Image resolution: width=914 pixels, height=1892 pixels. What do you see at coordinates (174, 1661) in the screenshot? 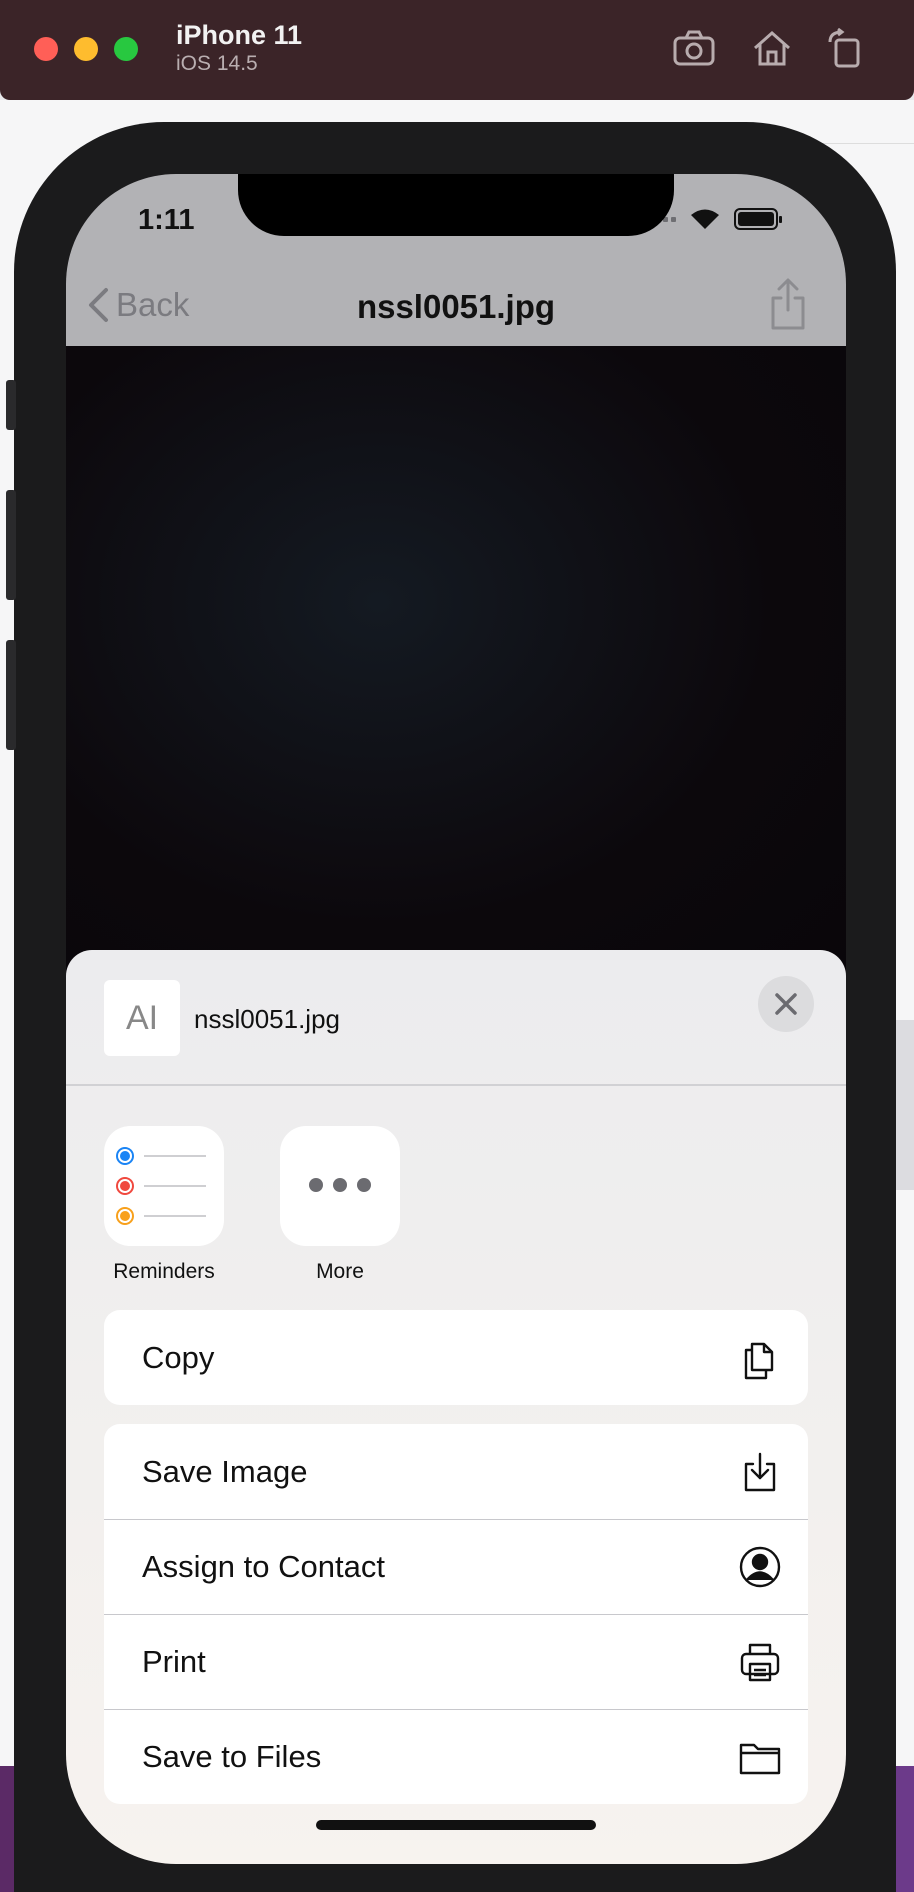
I see `action-label: Print` at bounding box center [174, 1661].